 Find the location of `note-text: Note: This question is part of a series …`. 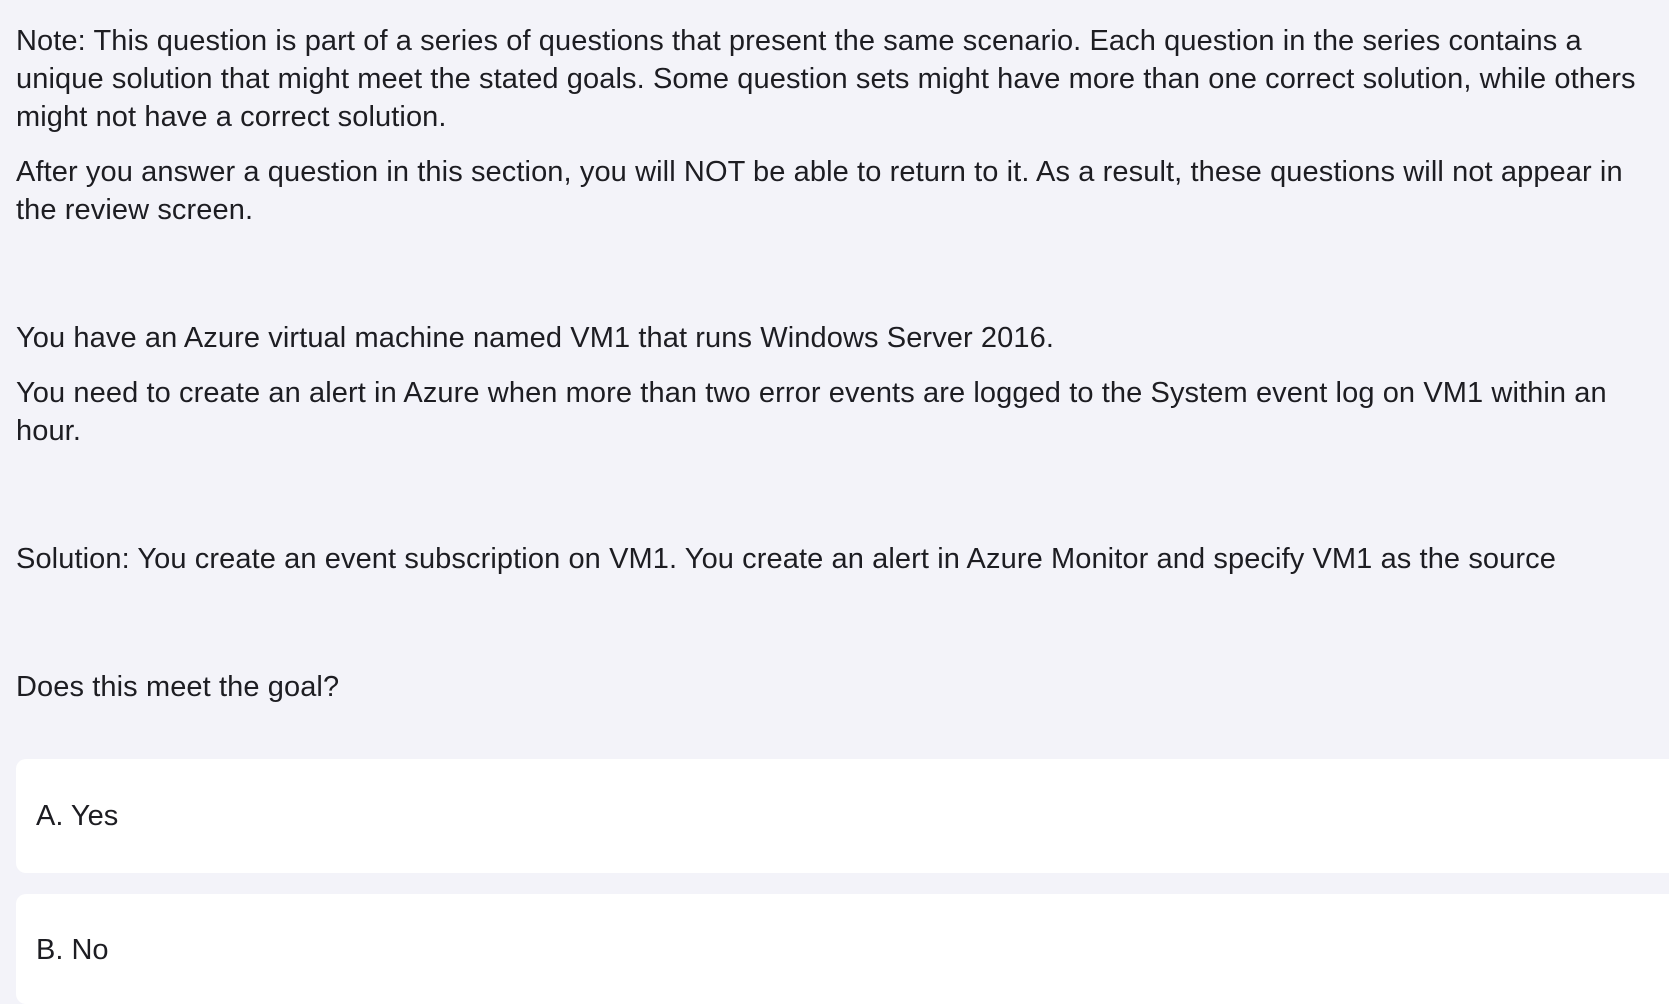

note-text: Note: This question is part of a series … is located at coordinates (826, 79).